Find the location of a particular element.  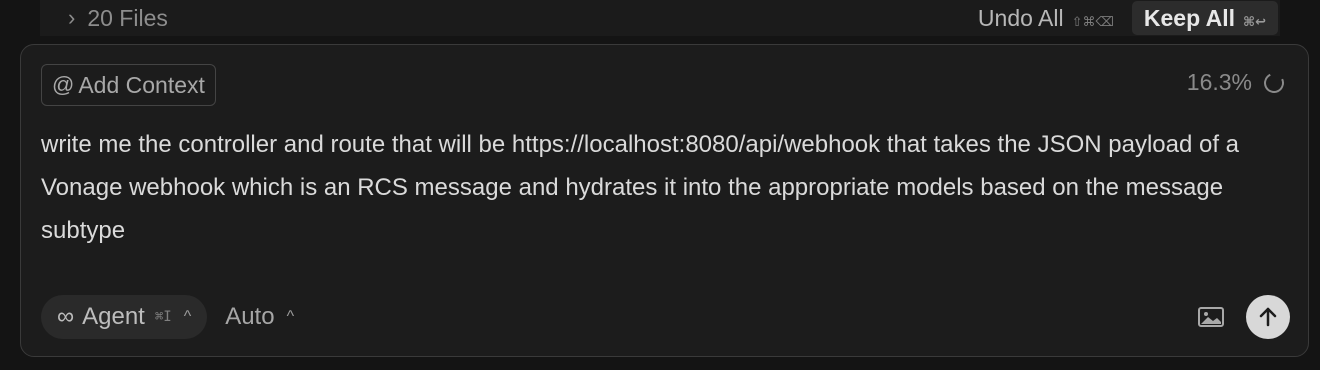

files-toggle: › 20 Files is located at coordinates (118, 18).